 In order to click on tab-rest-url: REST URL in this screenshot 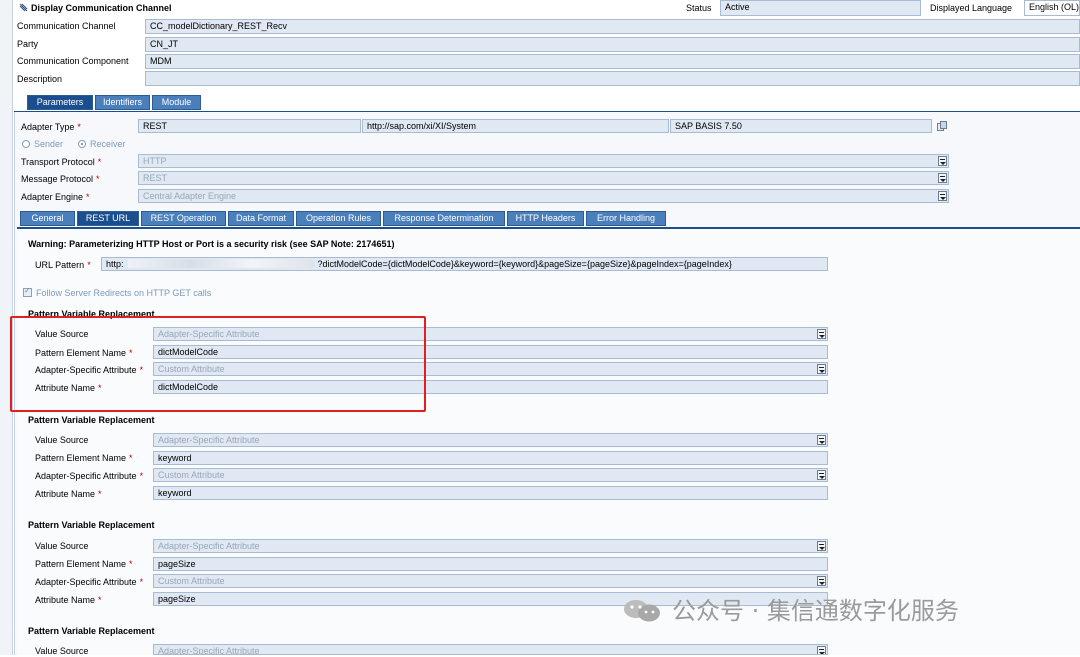, I will do `click(108, 218)`.